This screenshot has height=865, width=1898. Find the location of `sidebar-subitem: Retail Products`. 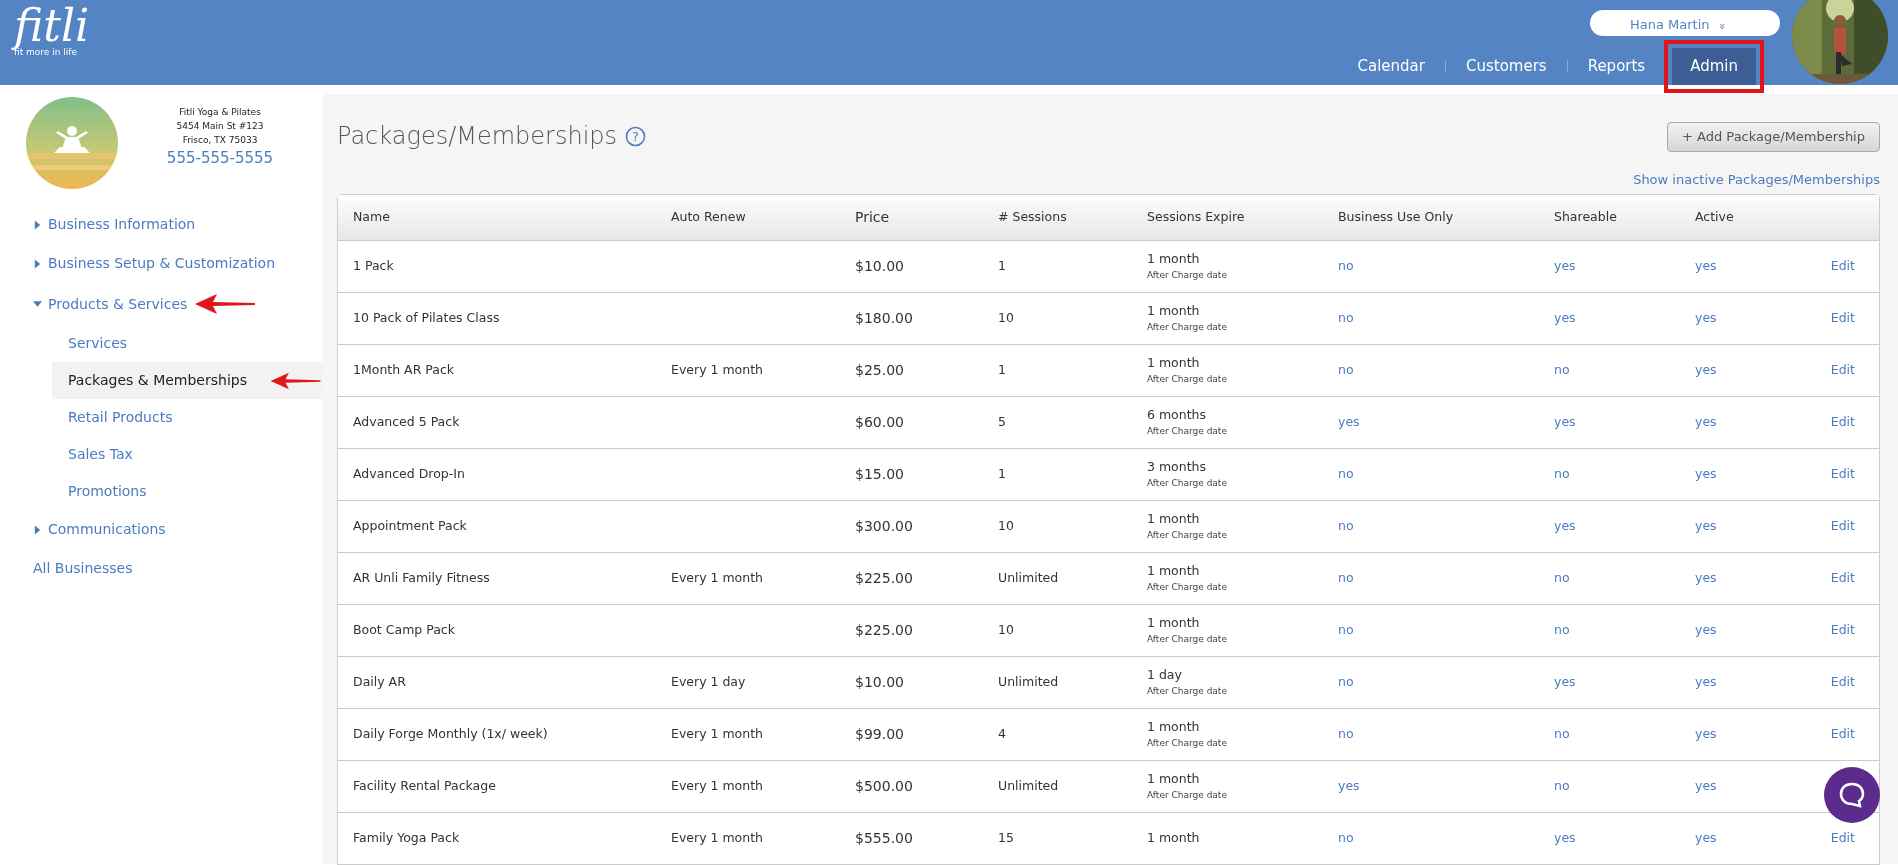

sidebar-subitem: Retail Products is located at coordinates (120, 417).